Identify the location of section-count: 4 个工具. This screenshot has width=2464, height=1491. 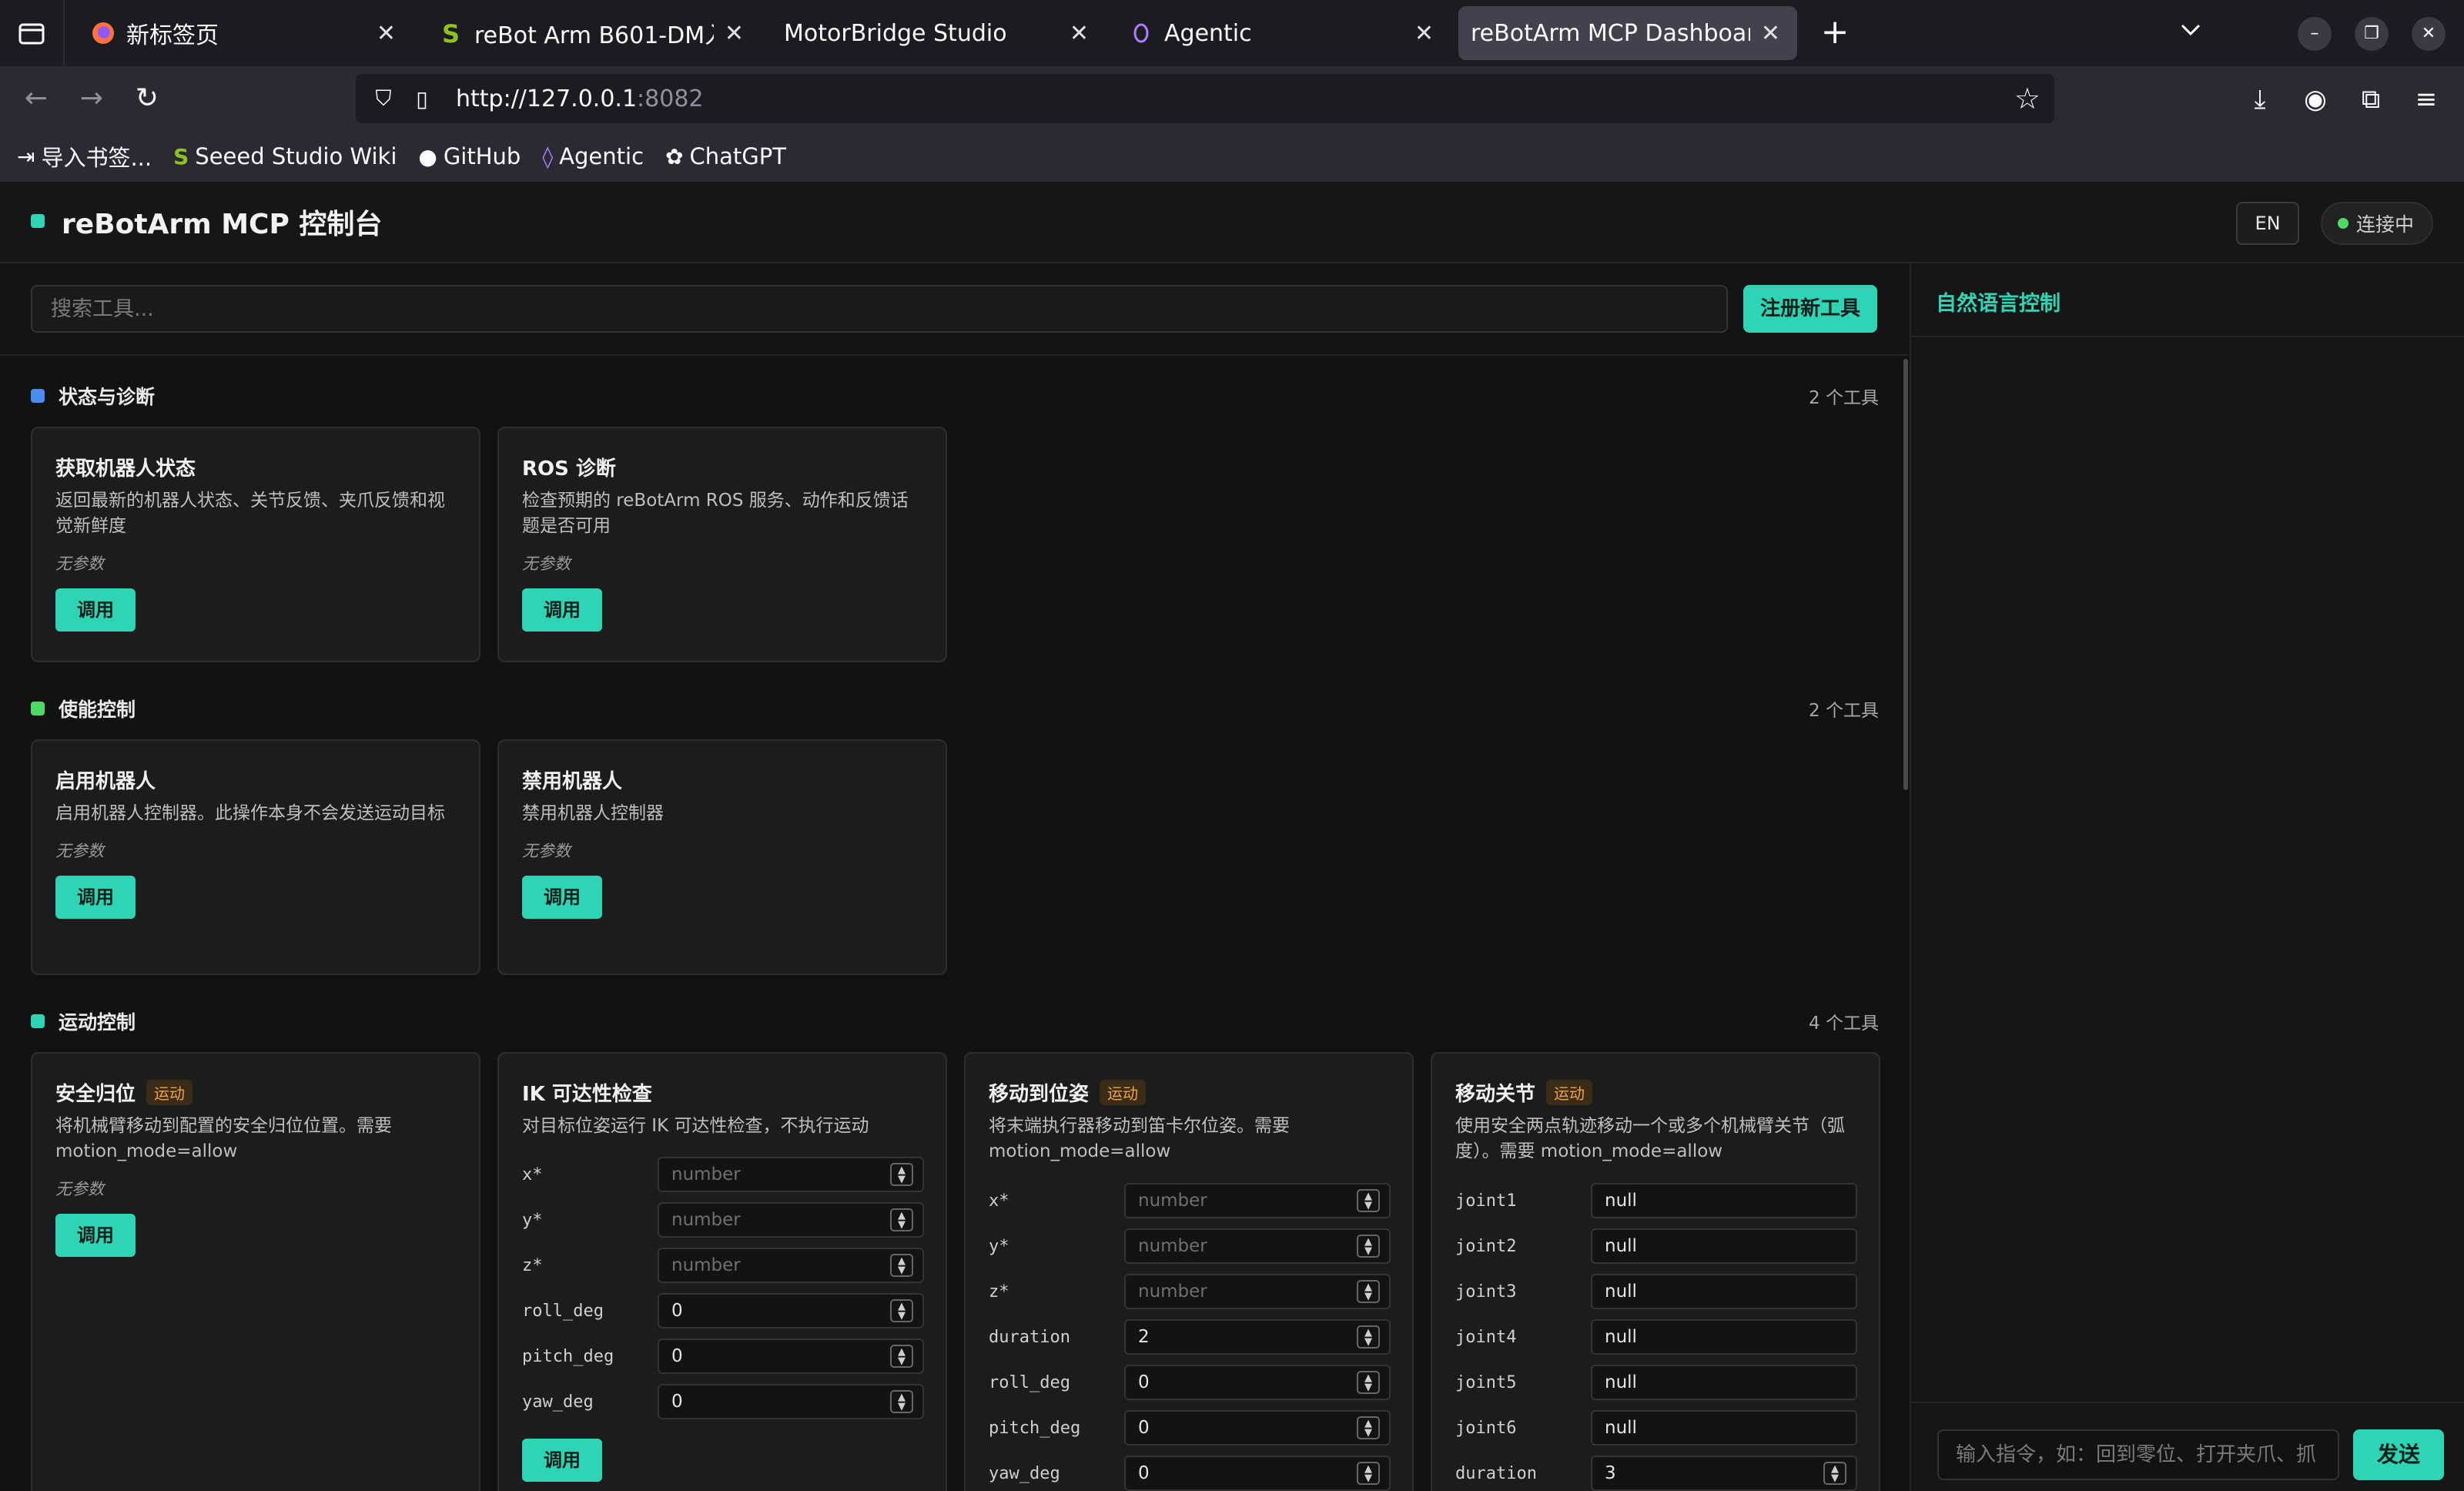
(1844, 1024).